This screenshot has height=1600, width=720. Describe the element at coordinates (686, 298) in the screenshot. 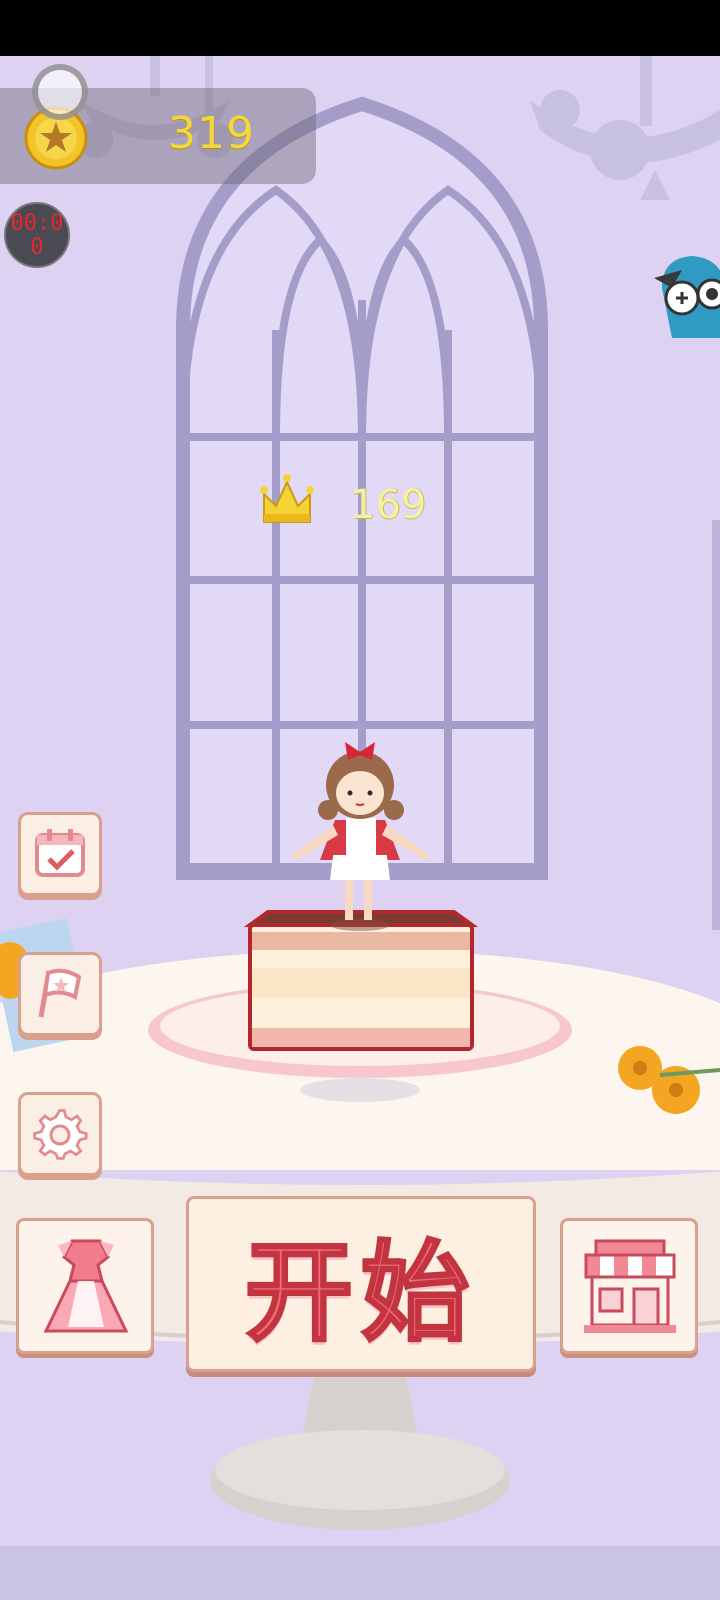

I see `owl-mascot-icon` at that location.